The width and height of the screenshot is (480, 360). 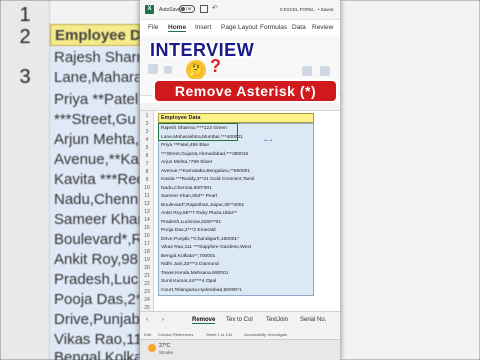 I want to click on row-number: 7, so click(x=147, y=164).